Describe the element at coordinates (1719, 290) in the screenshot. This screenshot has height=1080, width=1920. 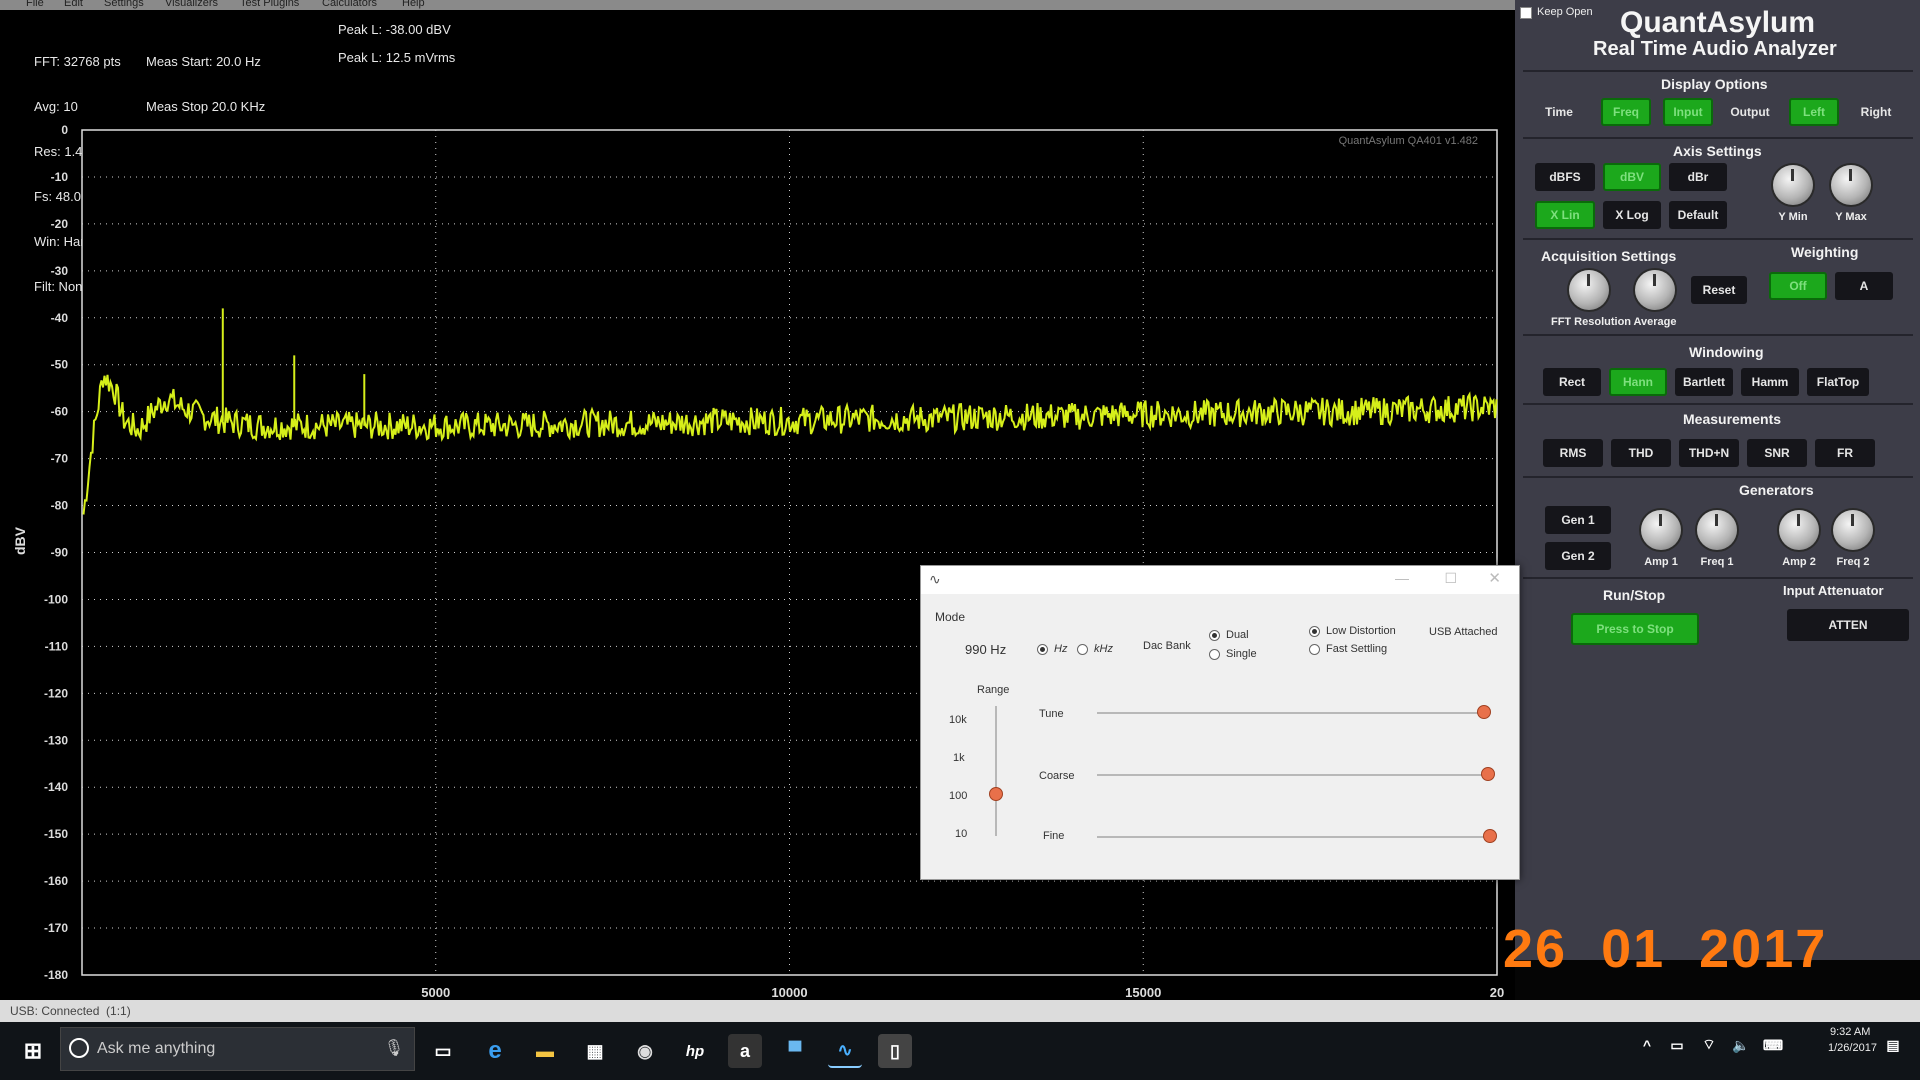
I see `btn-reset: Reset` at that location.